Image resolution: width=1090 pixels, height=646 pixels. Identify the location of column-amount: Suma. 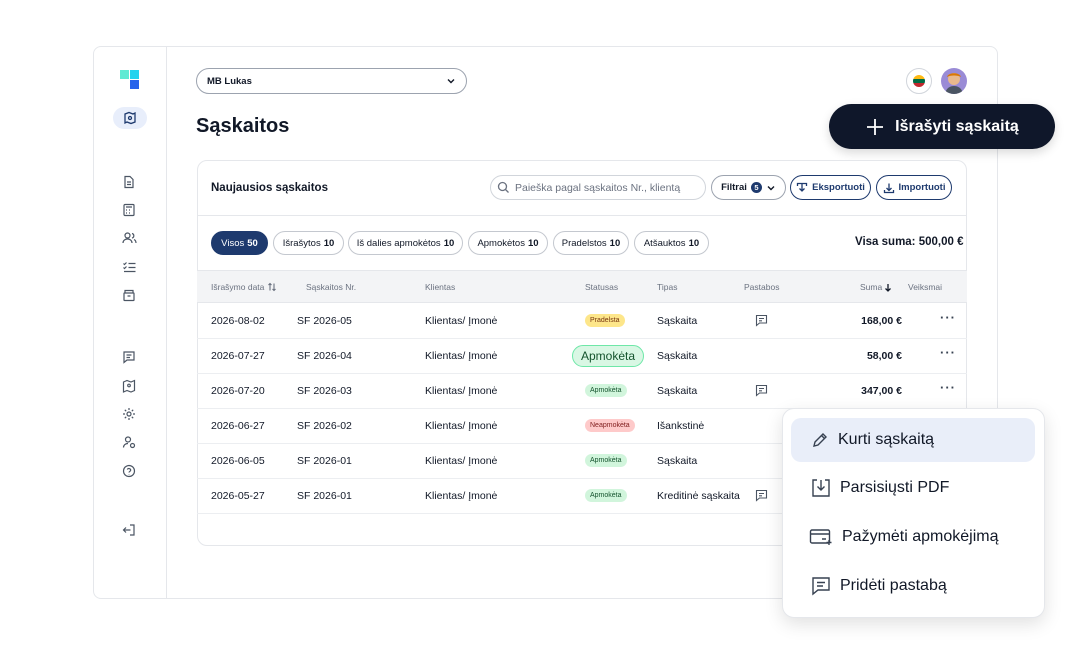
(876, 287).